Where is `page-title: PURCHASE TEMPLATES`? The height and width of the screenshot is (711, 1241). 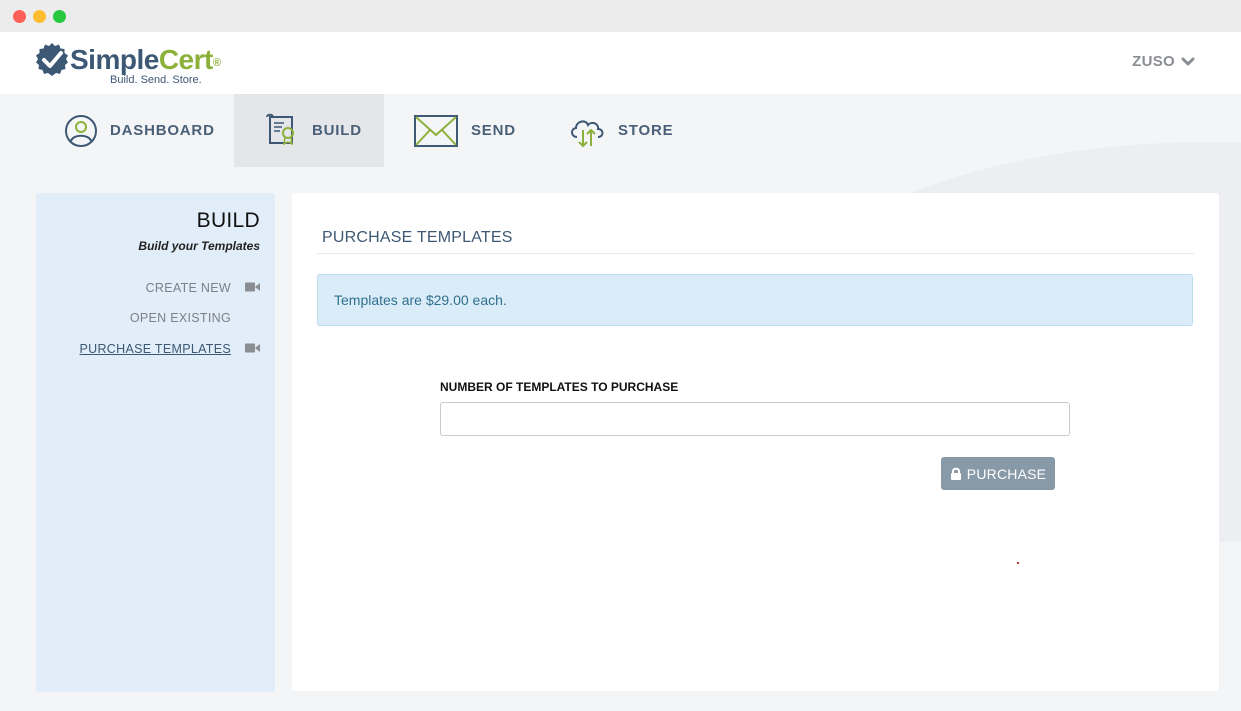
page-title: PURCHASE TEMPLATES is located at coordinates (417, 237).